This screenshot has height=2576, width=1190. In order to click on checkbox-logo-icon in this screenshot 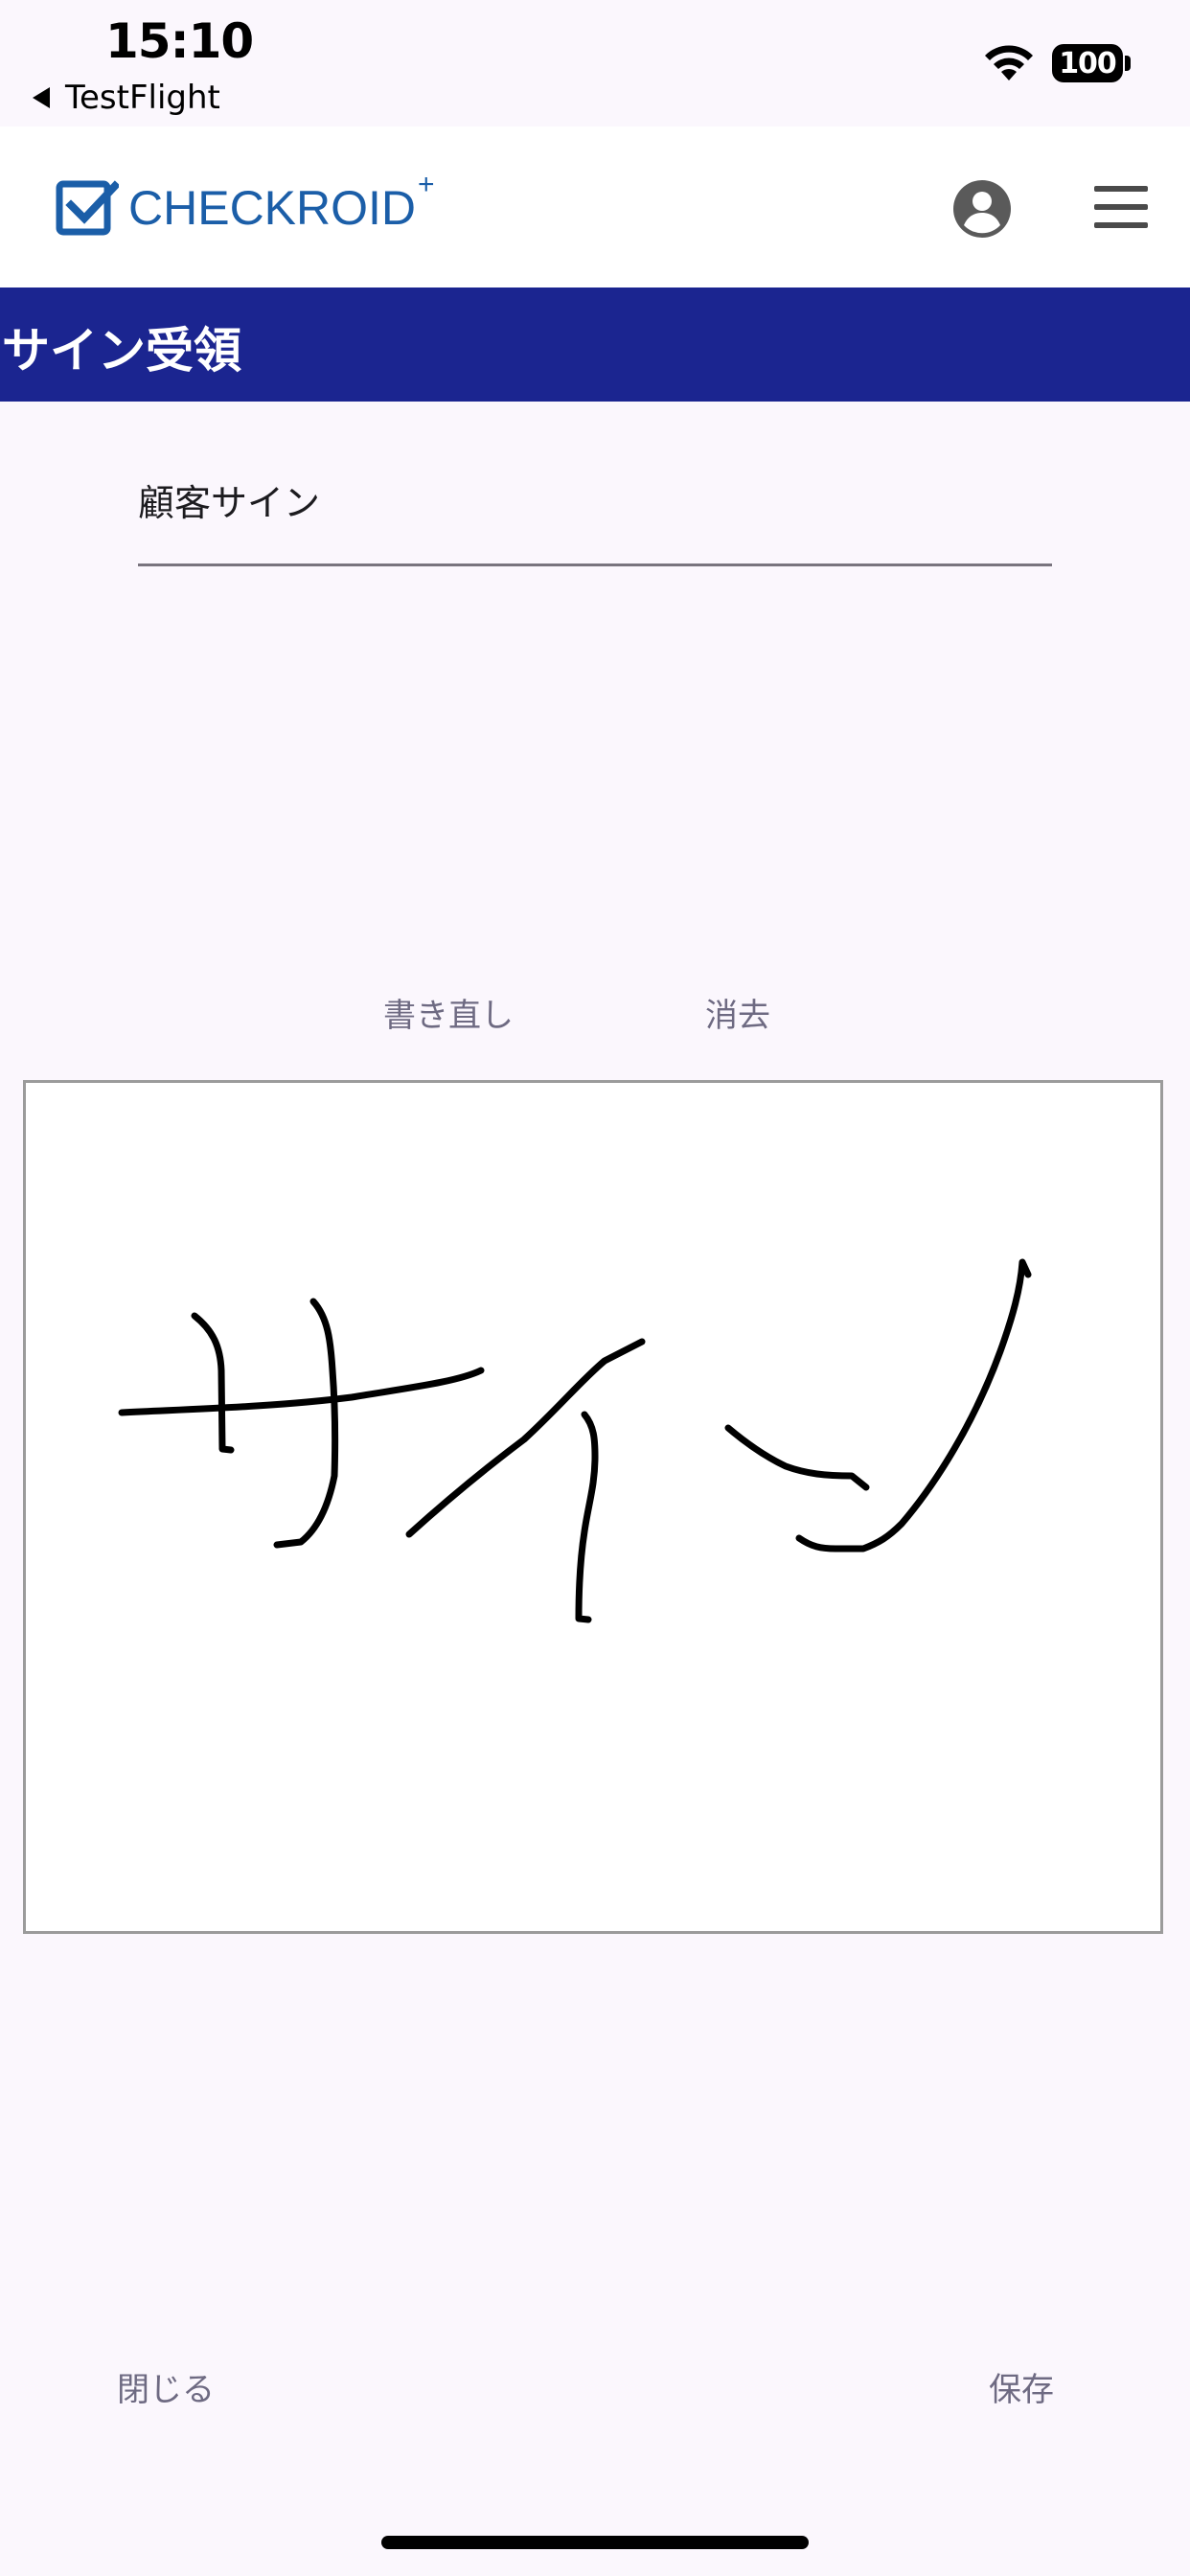, I will do `click(88, 208)`.